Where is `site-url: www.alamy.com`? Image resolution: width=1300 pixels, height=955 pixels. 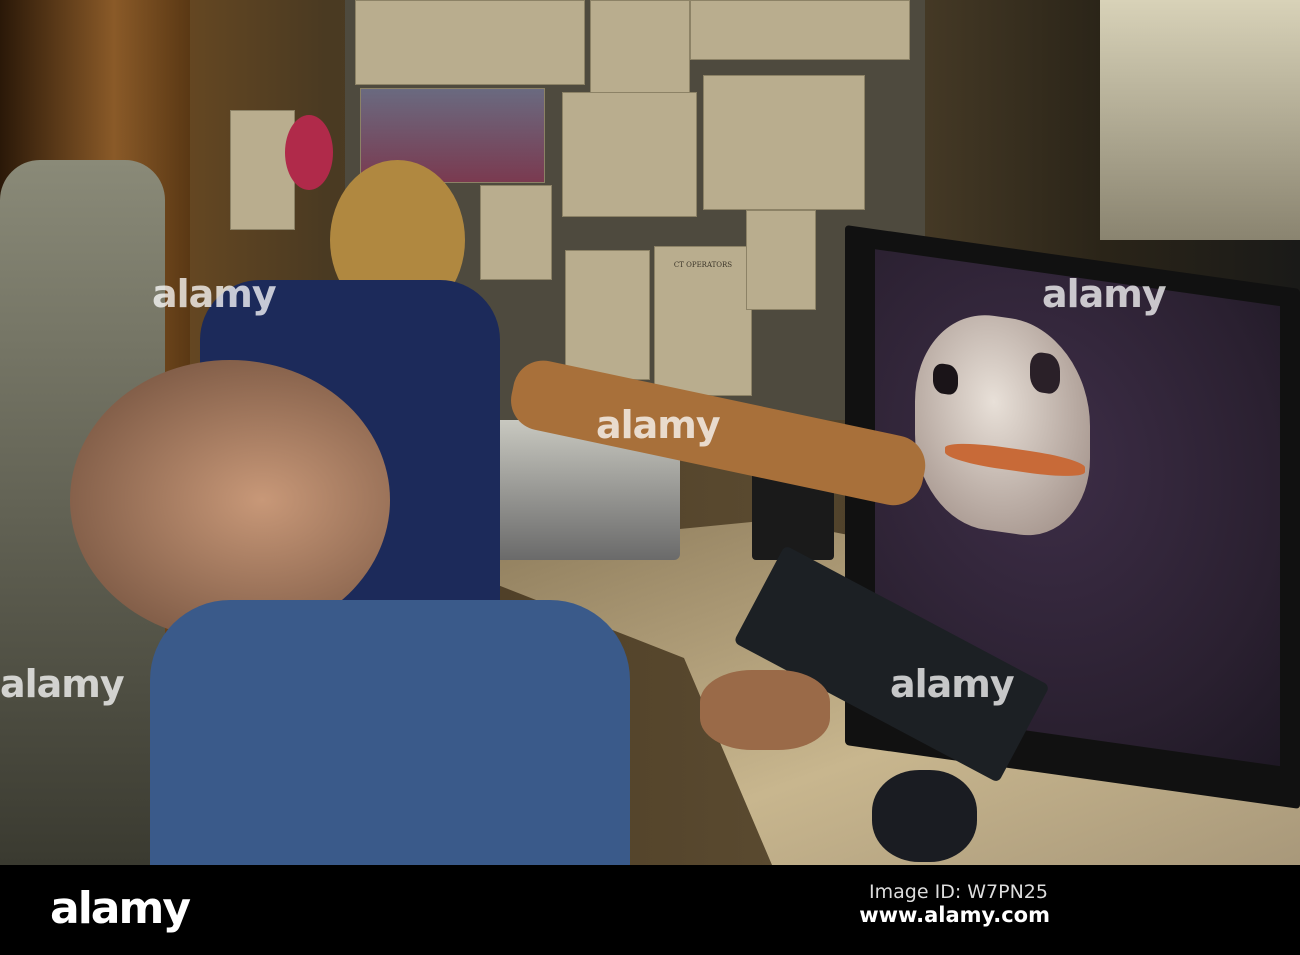
site-url: www.alamy.com is located at coordinates (954, 915).